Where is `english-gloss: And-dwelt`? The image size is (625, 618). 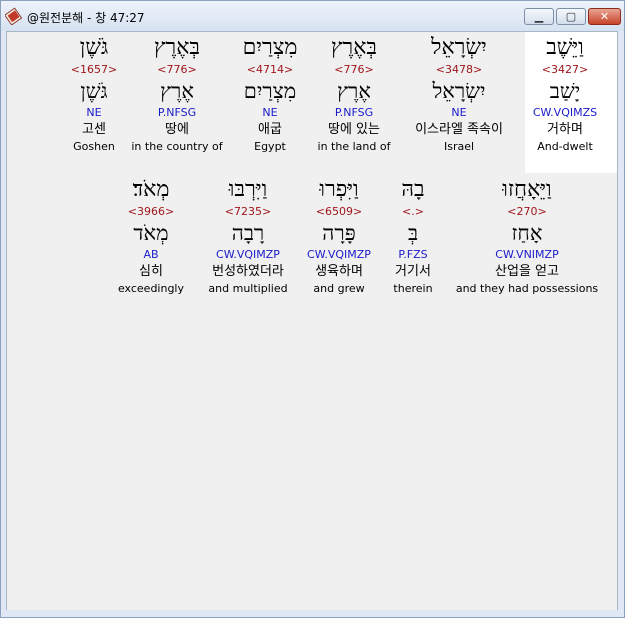 english-gloss: And-dwelt is located at coordinates (565, 146).